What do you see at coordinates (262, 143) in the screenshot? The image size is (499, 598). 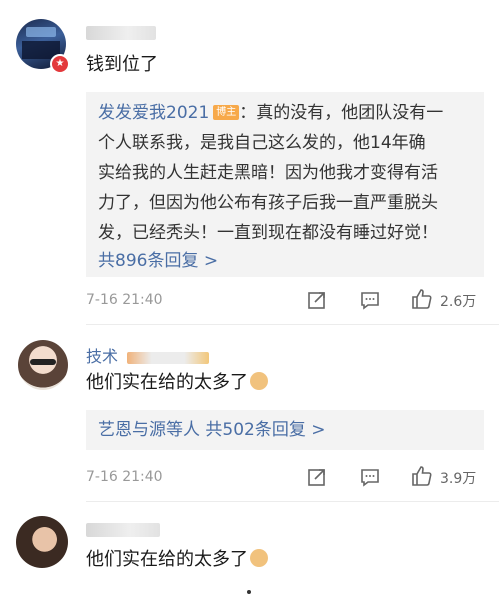 I see `reply-line: 个人联系我，是我自己这么发的，他14年确` at bounding box center [262, 143].